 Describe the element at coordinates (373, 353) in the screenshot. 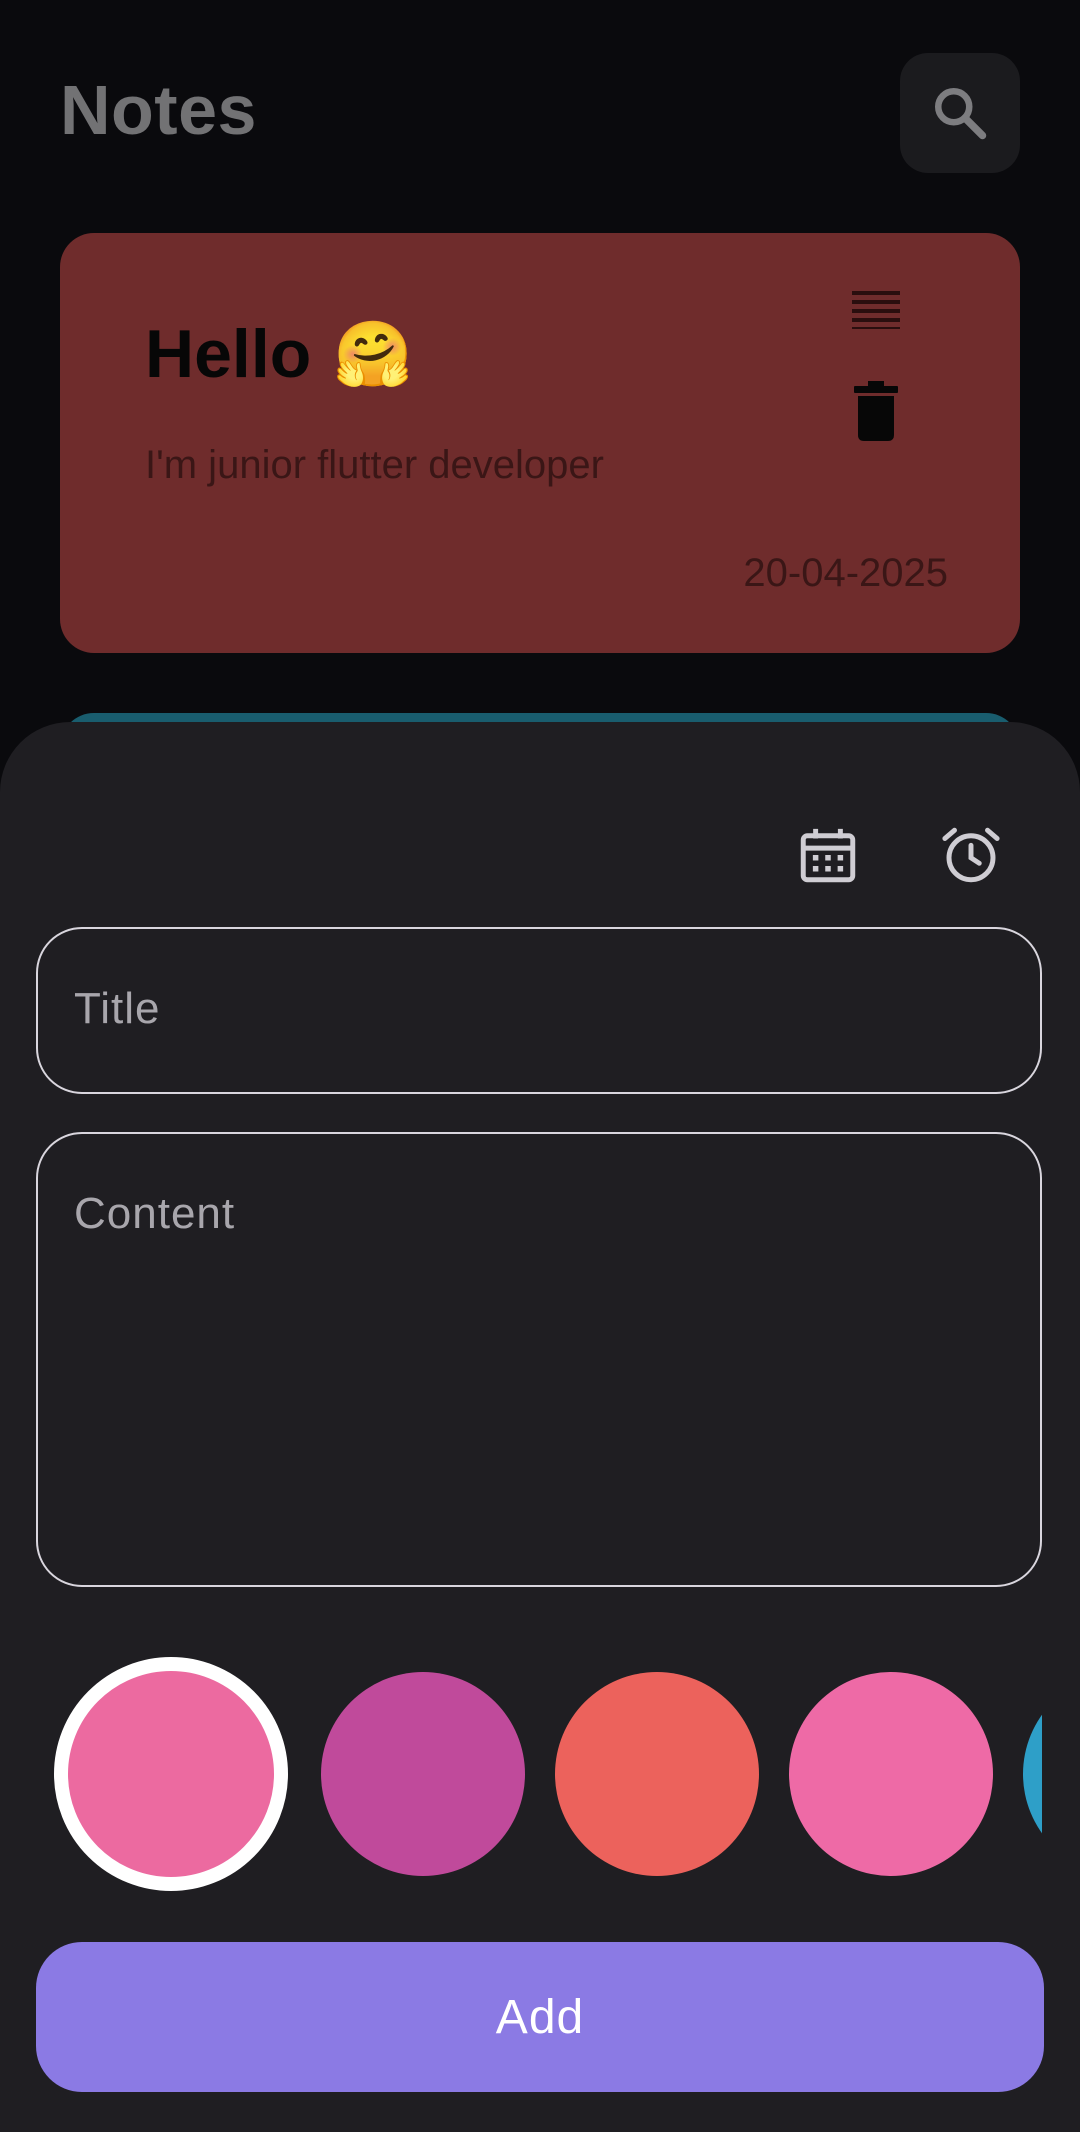

I see `note-title-emoji: 🤗` at that location.